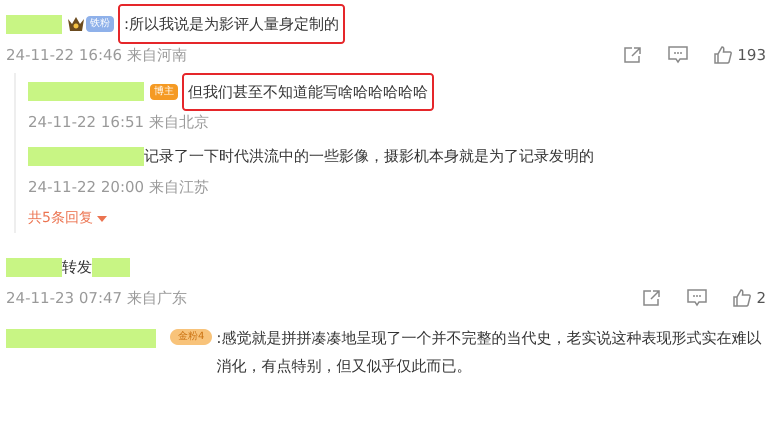 This screenshot has height=422, width=772. What do you see at coordinates (751, 55) in the screenshot?
I see `like-count: 193` at bounding box center [751, 55].